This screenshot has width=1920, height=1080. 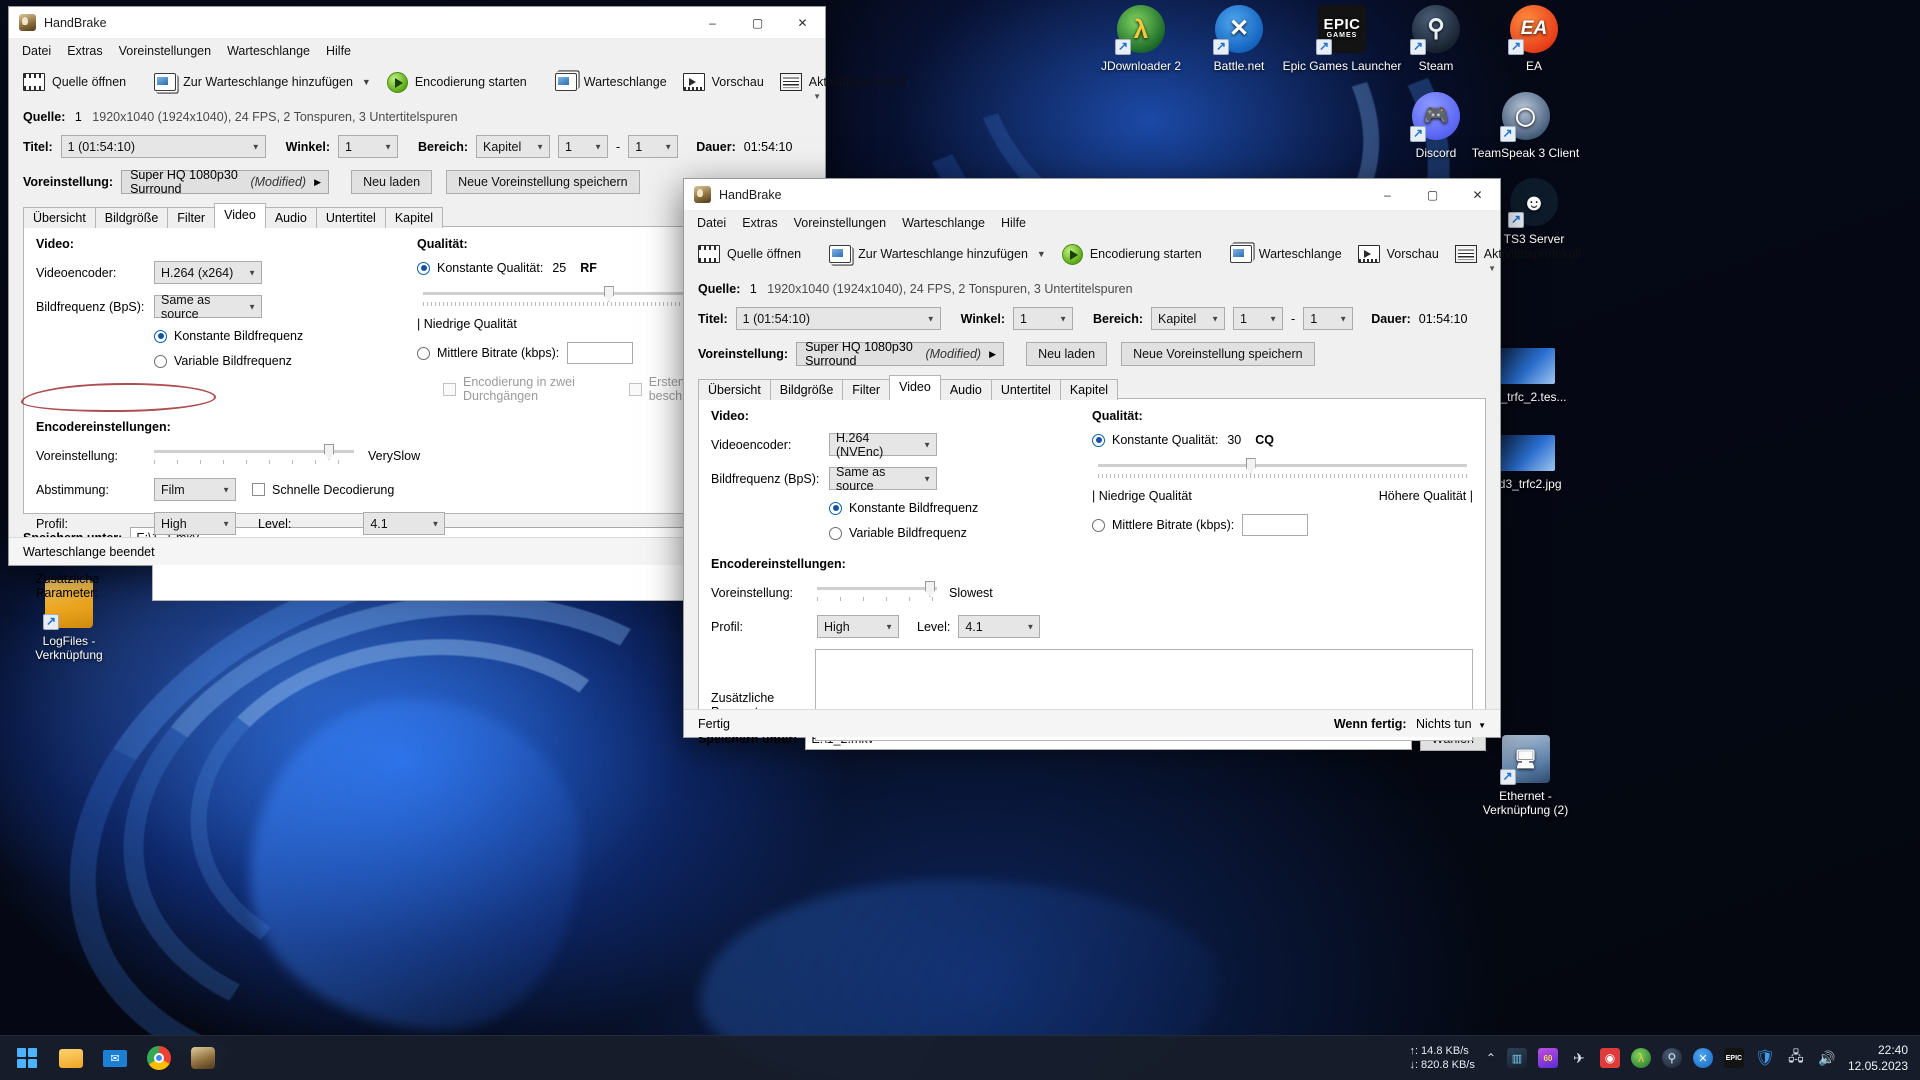 What do you see at coordinates (843, 82) in the screenshot?
I see `activity-log-button: Aktivitätsprotokoll` at bounding box center [843, 82].